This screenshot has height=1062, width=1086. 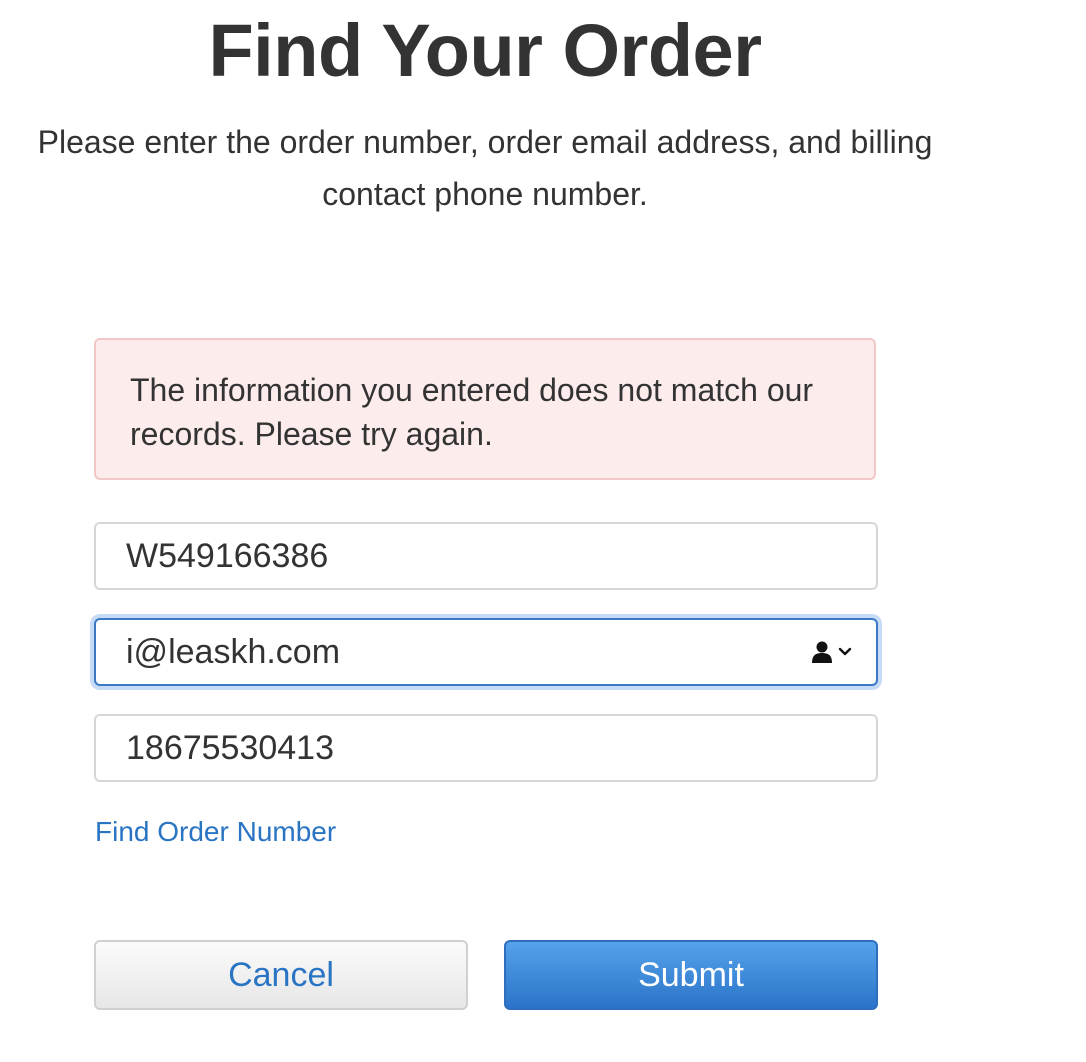 What do you see at coordinates (486, 556) in the screenshot?
I see `order-number-field: W549166386` at bounding box center [486, 556].